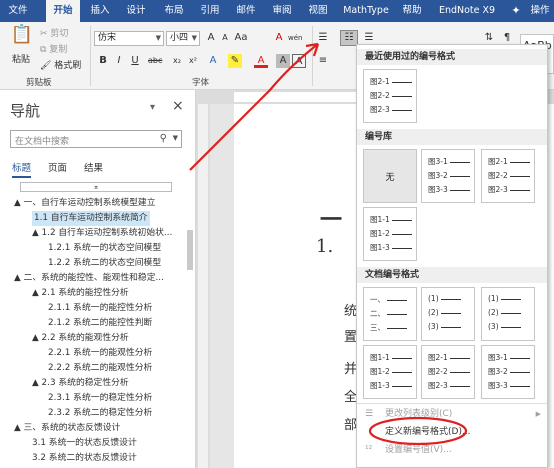  What do you see at coordinates (254, 107) in the screenshot?
I see `annotation-arrow` at bounding box center [254, 107].